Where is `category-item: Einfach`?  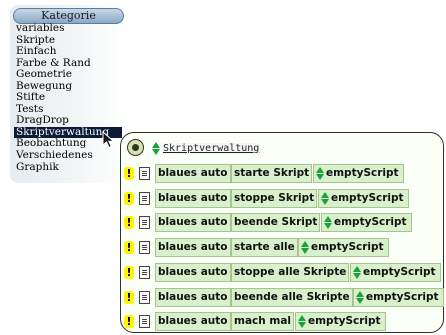 category-item: Einfach is located at coordinates (69, 52).